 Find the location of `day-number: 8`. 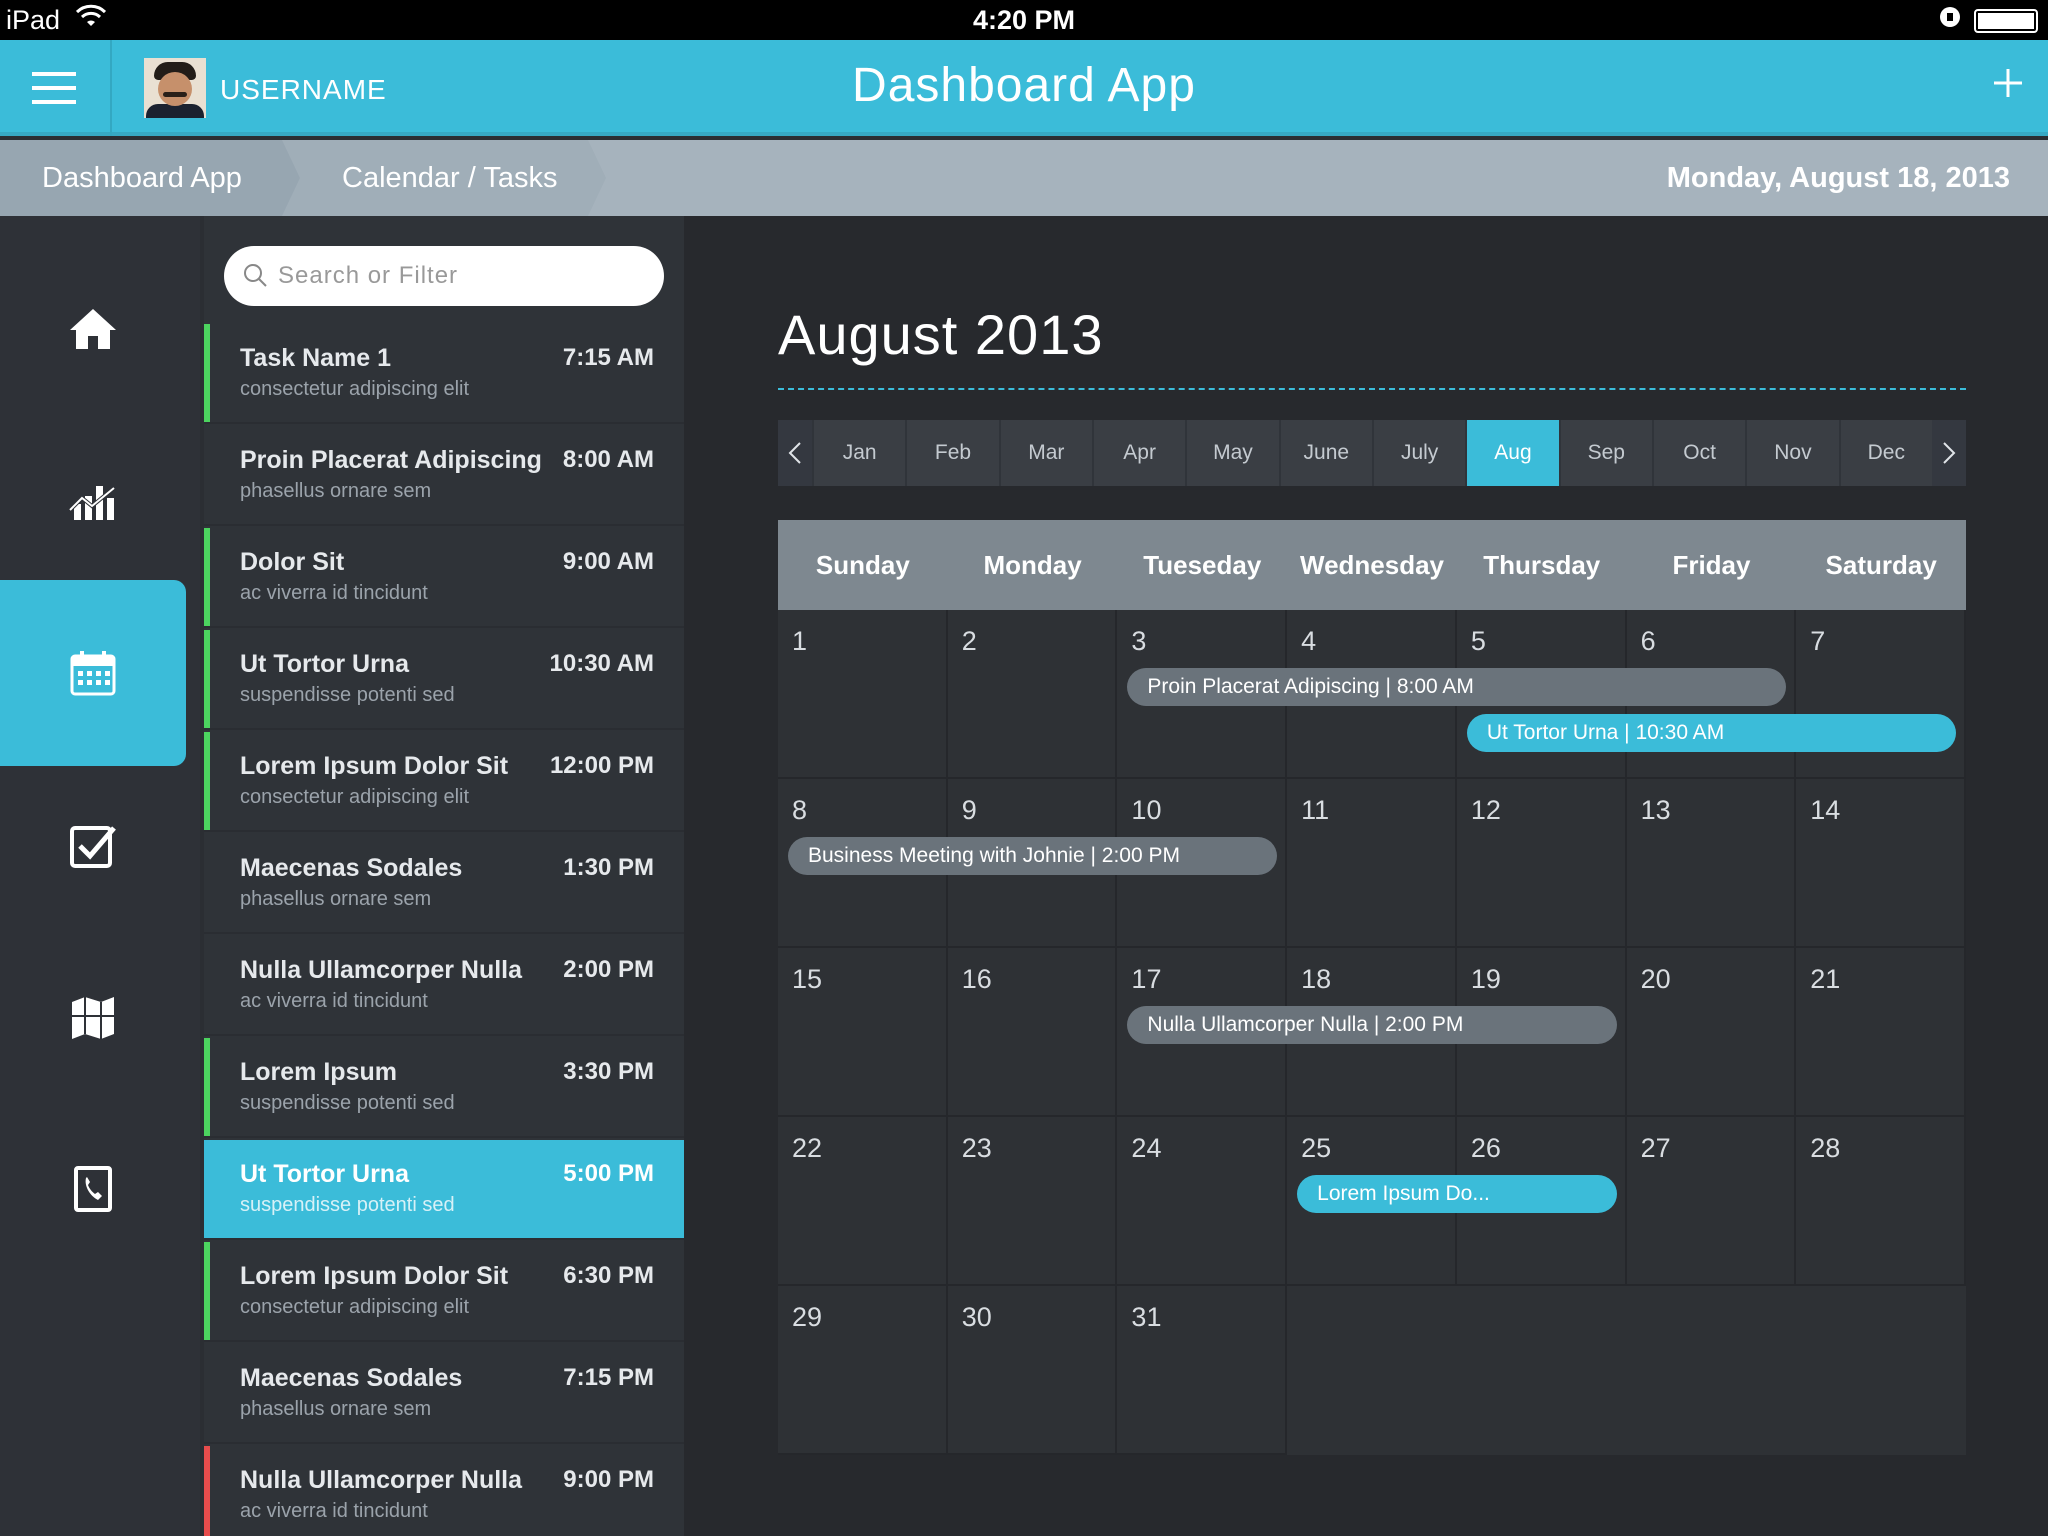

day-number: 8 is located at coordinates (800, 810).